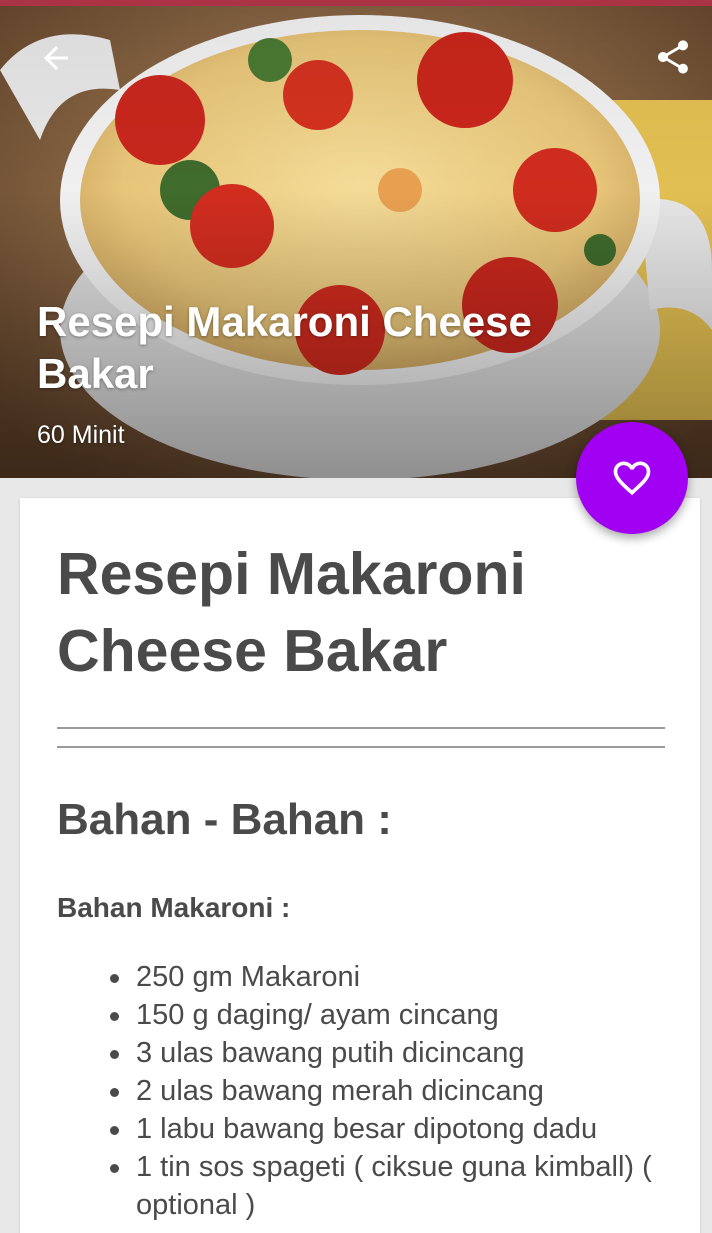  Describe the element at coordinates (291, 612) in the screenshot. I see `article-title: Resepi Makaroni Cheese Bakar` at that location.